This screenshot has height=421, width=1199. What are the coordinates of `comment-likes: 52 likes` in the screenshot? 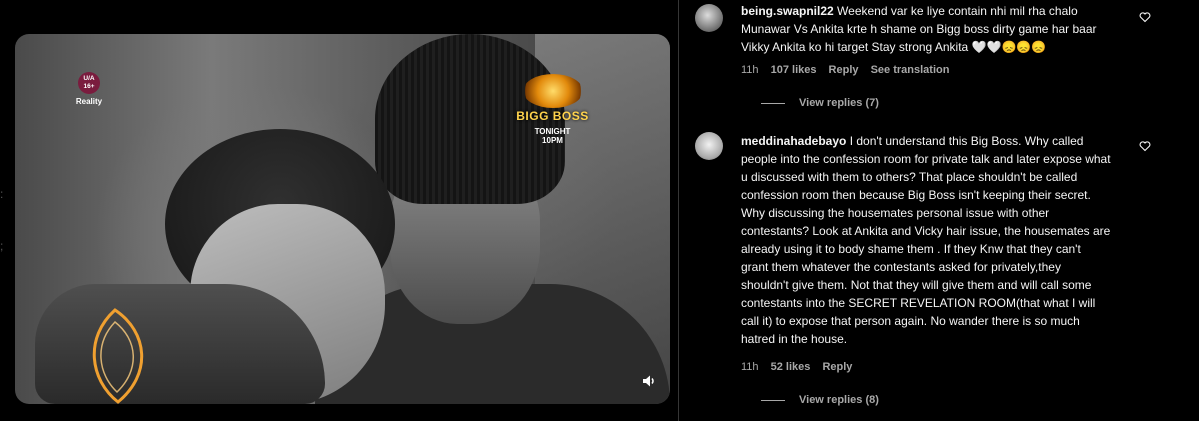 It's located at (791, 367).